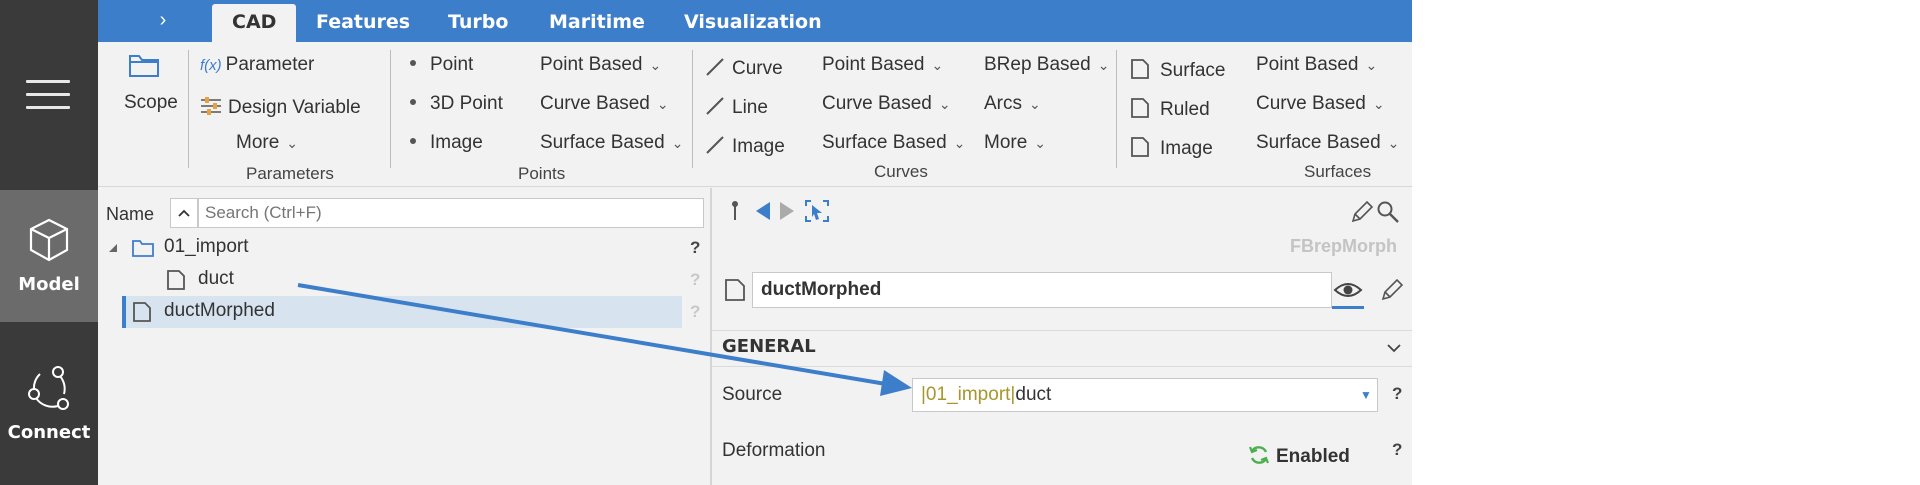 The width and height of the screenshot is (1920, 485). I want to click on eye-icon, so click(1348, 290).